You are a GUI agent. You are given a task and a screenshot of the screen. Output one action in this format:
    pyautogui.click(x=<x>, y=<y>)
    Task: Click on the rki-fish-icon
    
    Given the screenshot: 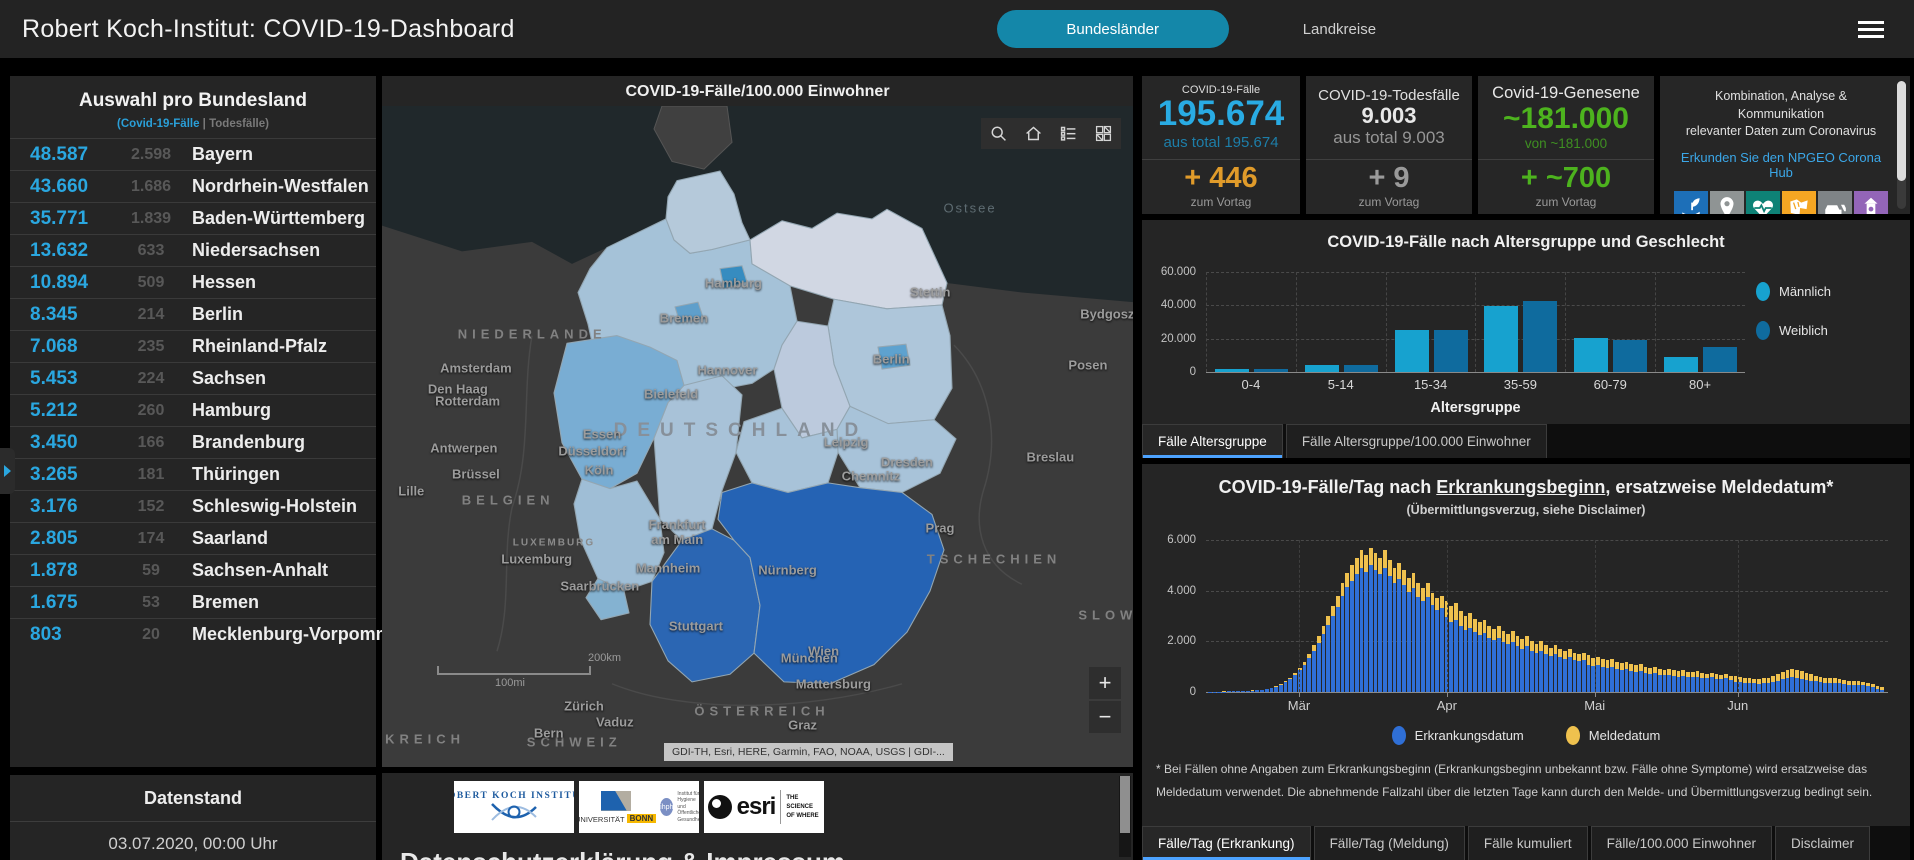 What is the action you would take?
    pyautogui.click(x=514, y=812)
    